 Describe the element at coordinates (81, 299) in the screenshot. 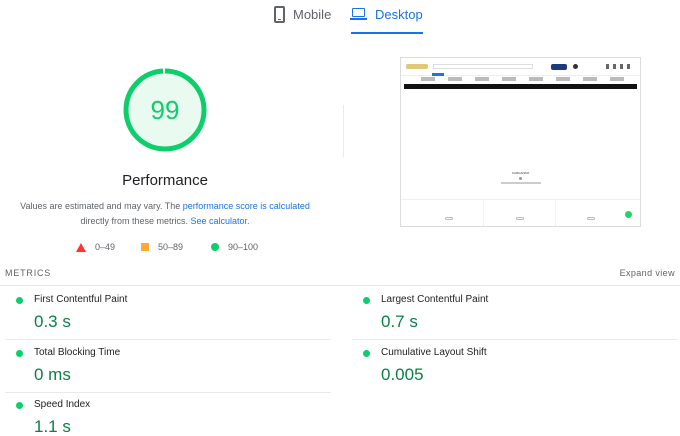

I see `metric-label: First Contentful Paint` at that location.